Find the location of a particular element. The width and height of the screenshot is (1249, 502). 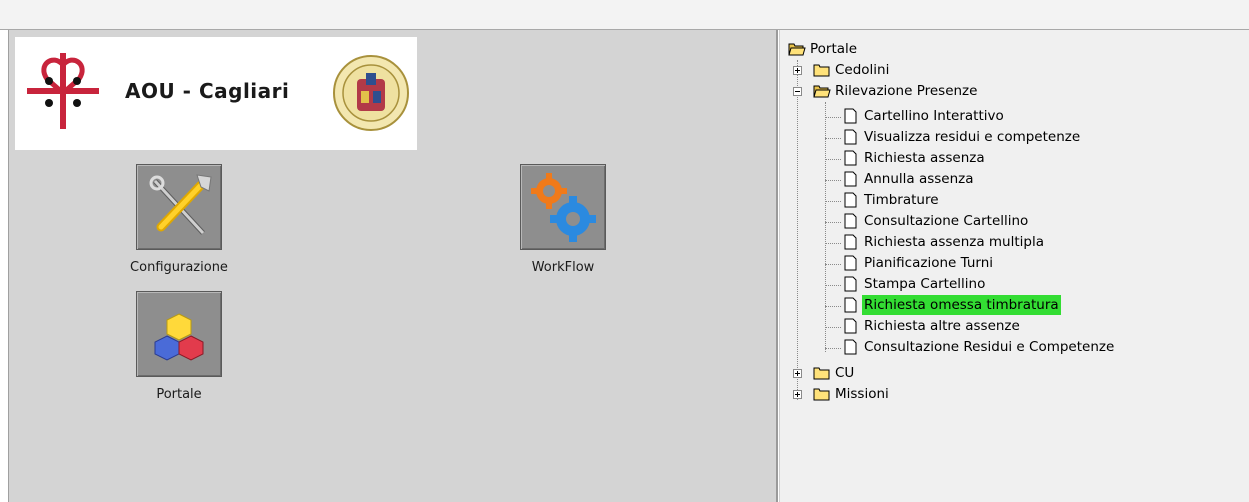

tree-node-cedolini: Cedolini is located at coordinates (852, 70).